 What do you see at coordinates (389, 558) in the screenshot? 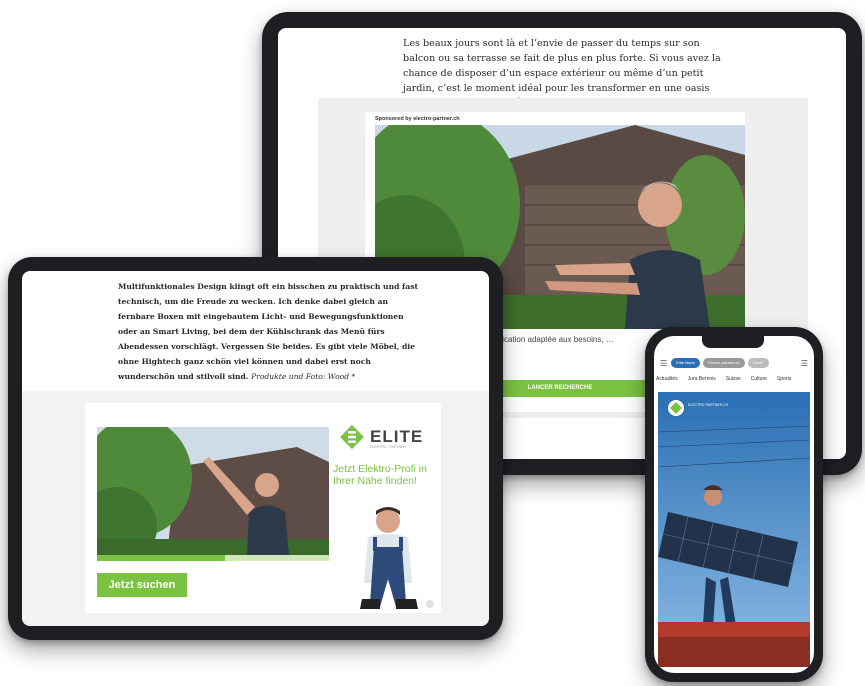
I see `smiling-worker-illustration` at bounding box center [389, 558].